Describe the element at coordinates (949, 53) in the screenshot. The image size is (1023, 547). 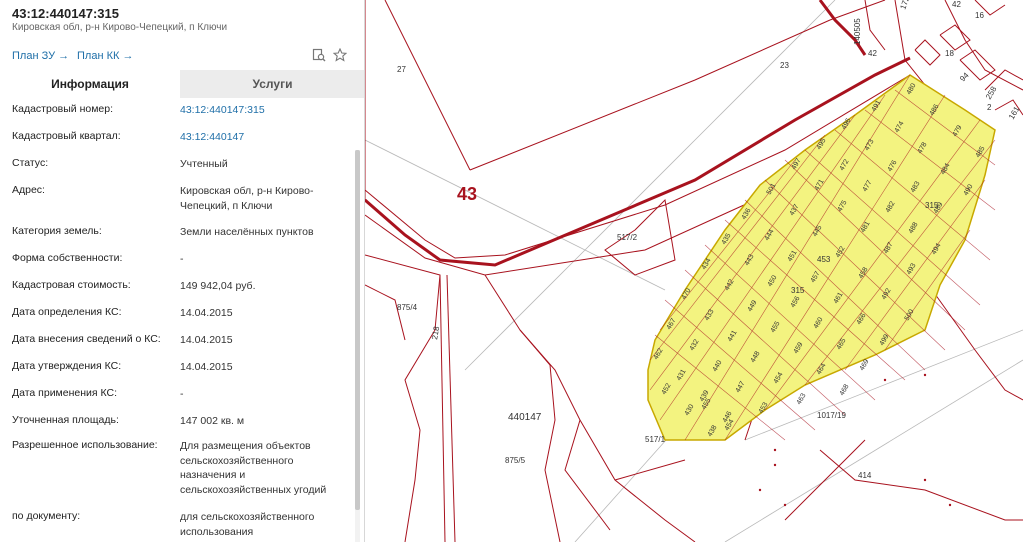
I see `parcel-label: 18` at that location.